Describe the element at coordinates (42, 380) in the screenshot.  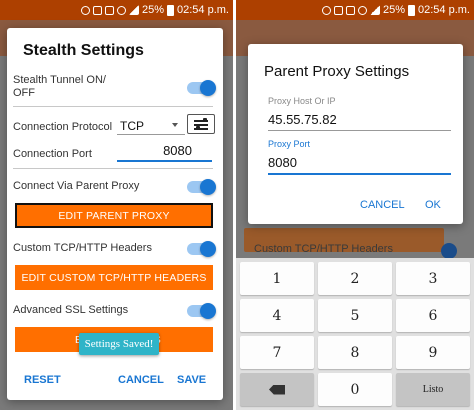
I see `reset-button: RESET` at that location.